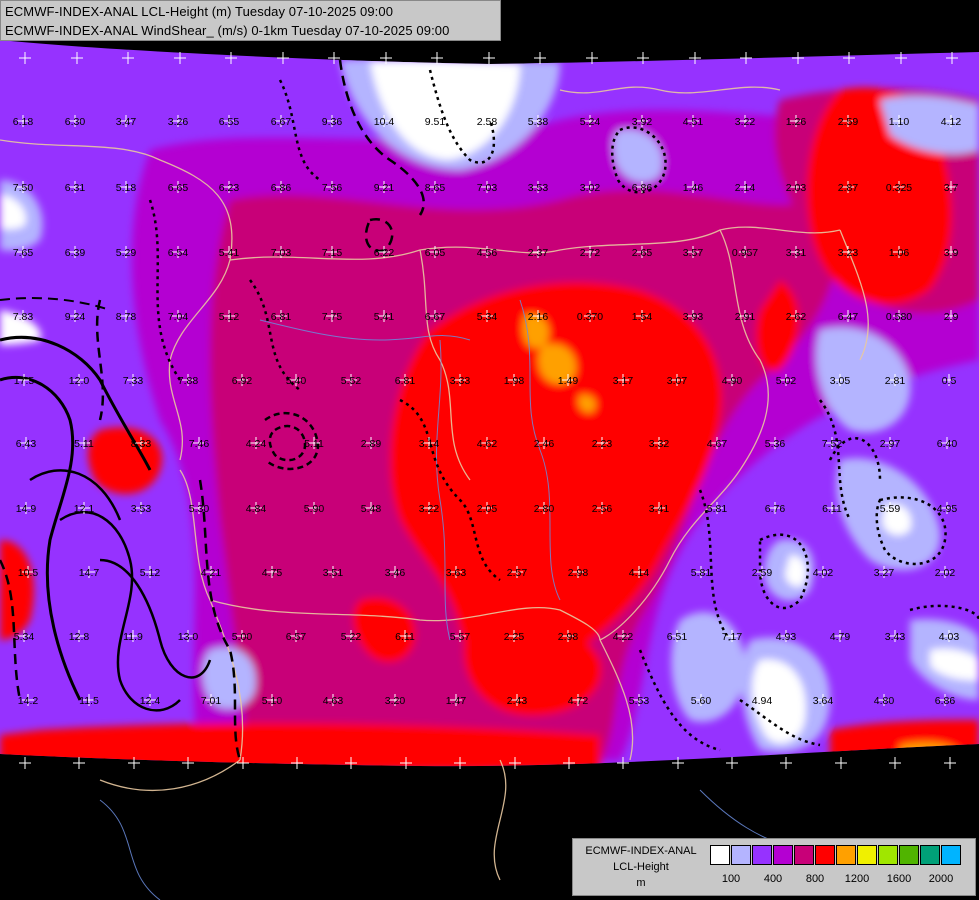  I want to click on grid-point: 4.02, so click(823, 572).